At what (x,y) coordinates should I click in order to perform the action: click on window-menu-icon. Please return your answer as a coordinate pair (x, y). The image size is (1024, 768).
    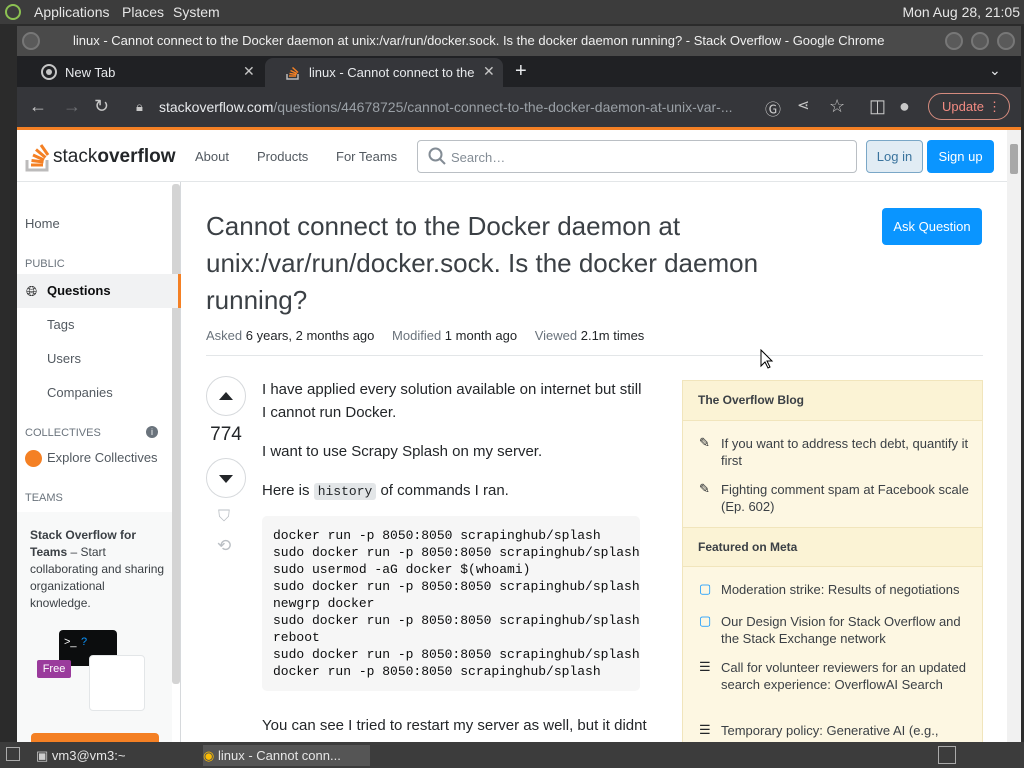
    Looking at the image, I should click on (31, 41).